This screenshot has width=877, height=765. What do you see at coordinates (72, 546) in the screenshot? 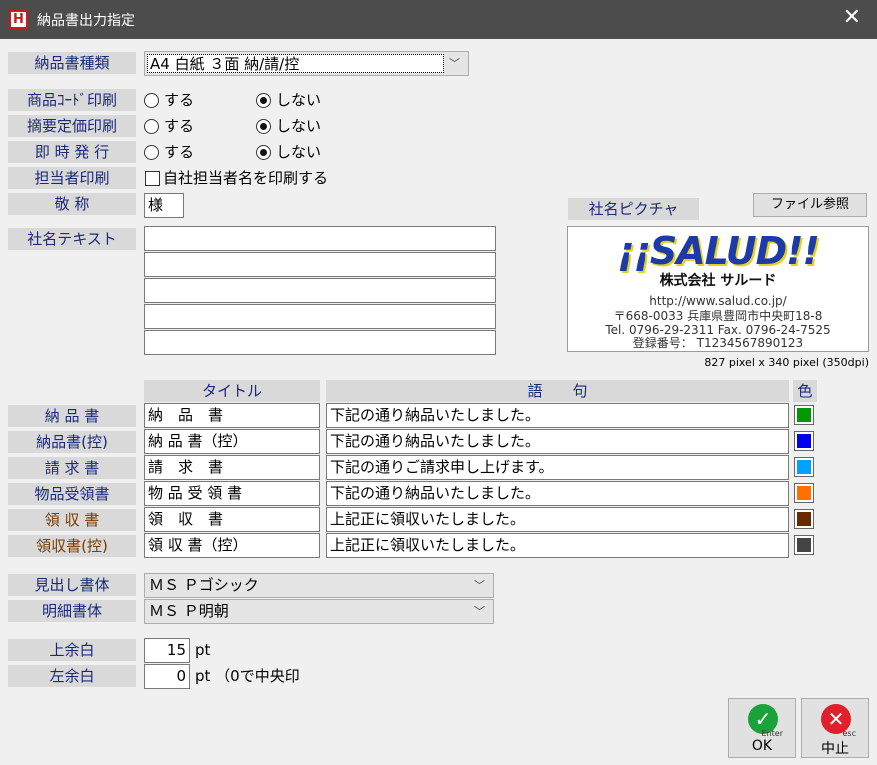
I see `row-label-receipt-copy: 領収書(控)` at bounding box center [72, 546].